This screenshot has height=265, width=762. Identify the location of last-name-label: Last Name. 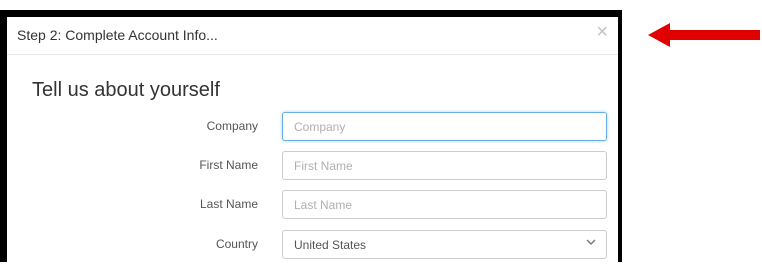
(228, 204).